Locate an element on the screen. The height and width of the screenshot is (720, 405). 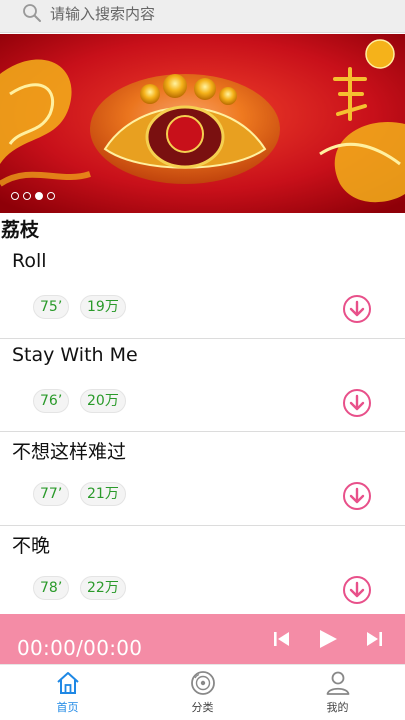
tab-mine: 我的 is located at coordinates (337, 692).